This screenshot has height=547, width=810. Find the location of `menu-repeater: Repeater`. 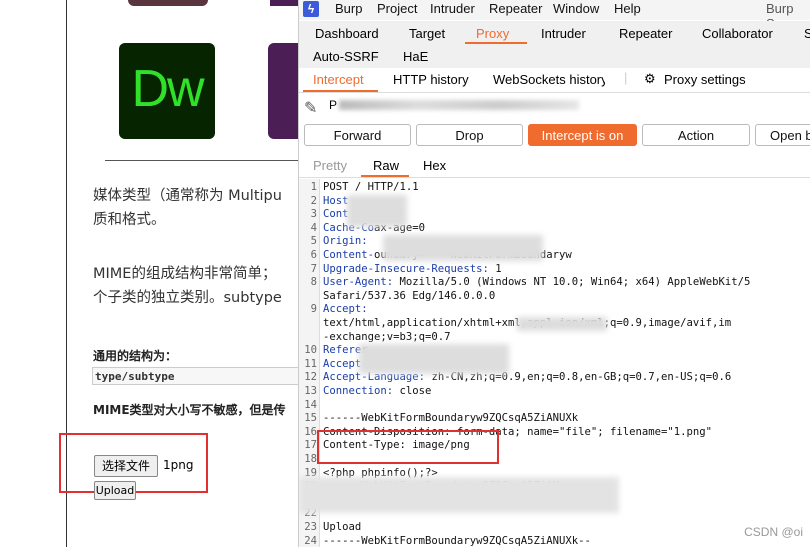

menu-repeater: Repeater is located at coordinates (515, 8).